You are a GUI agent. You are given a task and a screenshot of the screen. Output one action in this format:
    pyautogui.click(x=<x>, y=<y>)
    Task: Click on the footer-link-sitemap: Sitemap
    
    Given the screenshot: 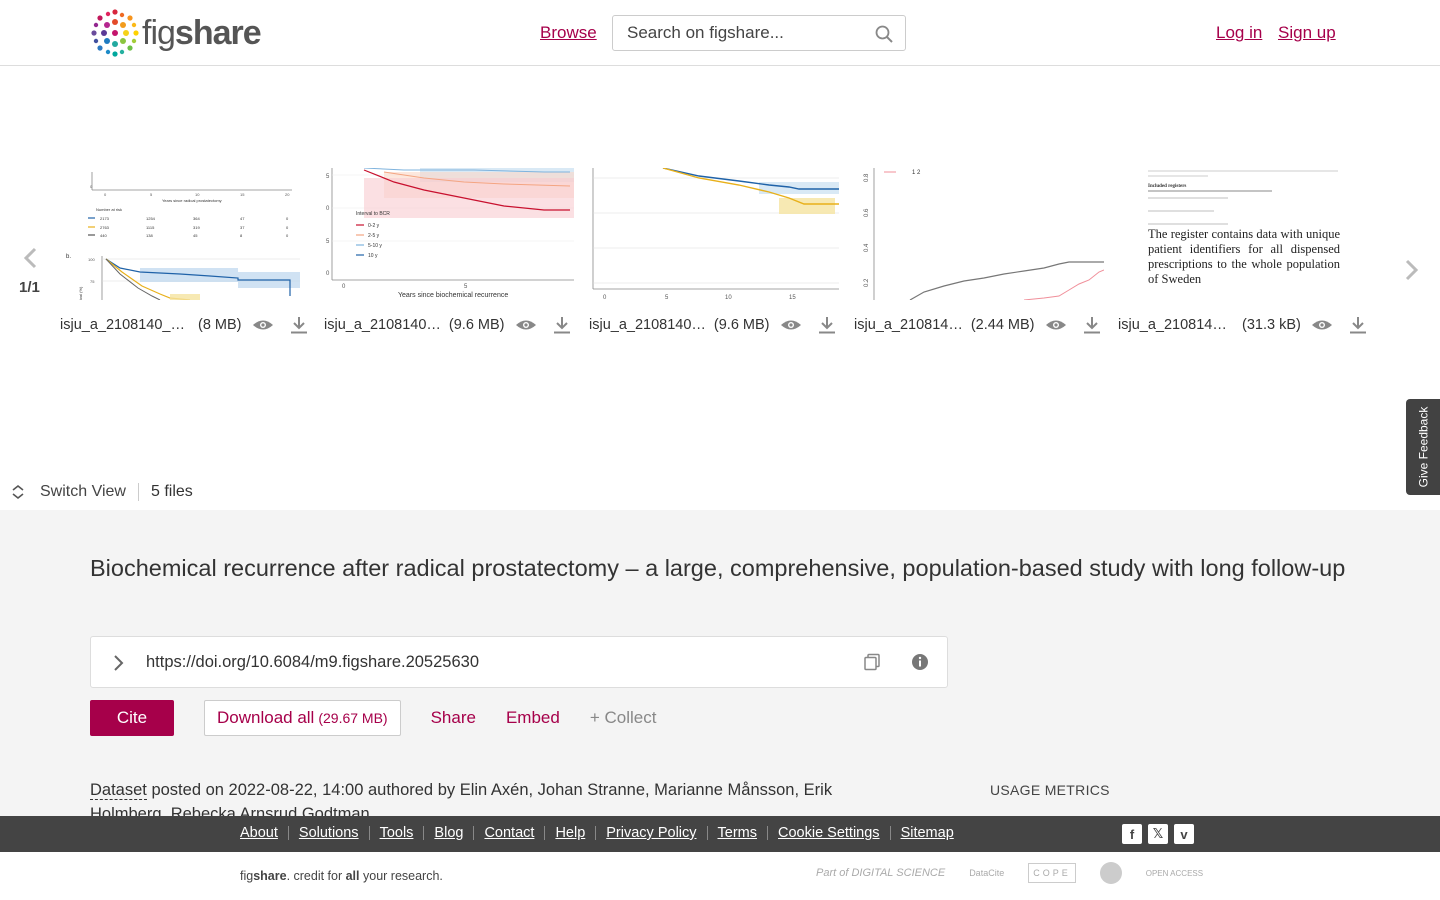 What is the action you would take?
    pyautogui.click(x=927, y=833)
    